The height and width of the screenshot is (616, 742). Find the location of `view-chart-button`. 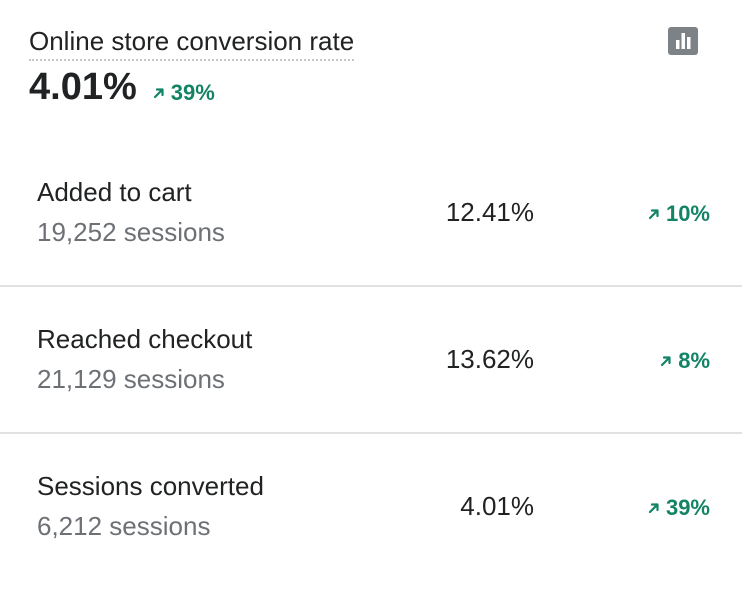

view-chart-button is located at coordinates (683, 41).